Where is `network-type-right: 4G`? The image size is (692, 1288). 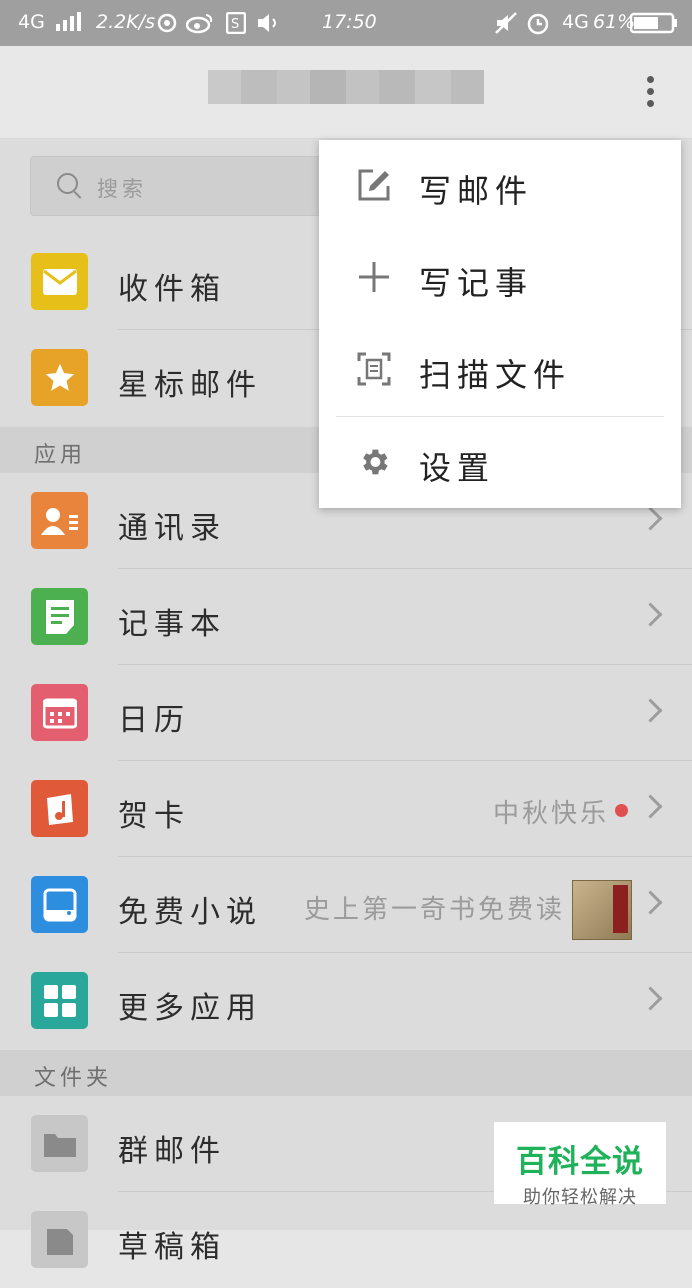
network-type-right: 4G is located at coordinates (575, 22).